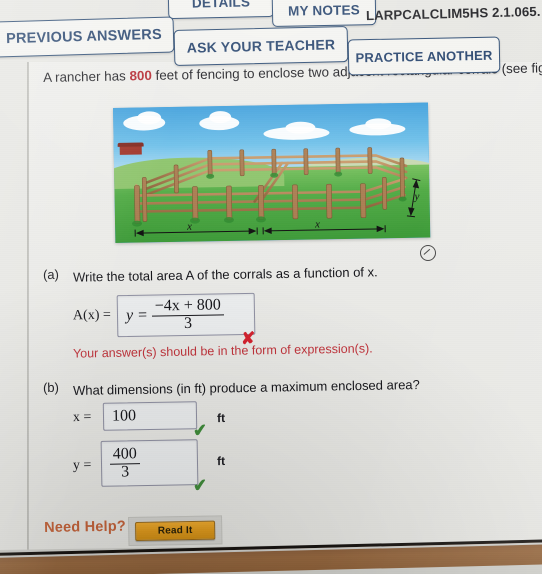  I want to click on panel-divider, so click(27, 306).